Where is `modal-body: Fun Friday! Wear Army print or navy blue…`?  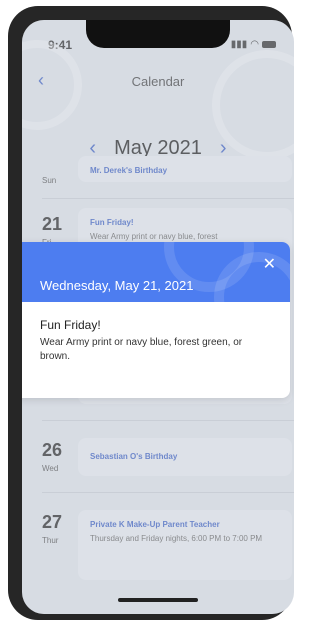
modal-body: Fun Friday! Wear Army print or navy blue… is located at coordinates (155, 341).